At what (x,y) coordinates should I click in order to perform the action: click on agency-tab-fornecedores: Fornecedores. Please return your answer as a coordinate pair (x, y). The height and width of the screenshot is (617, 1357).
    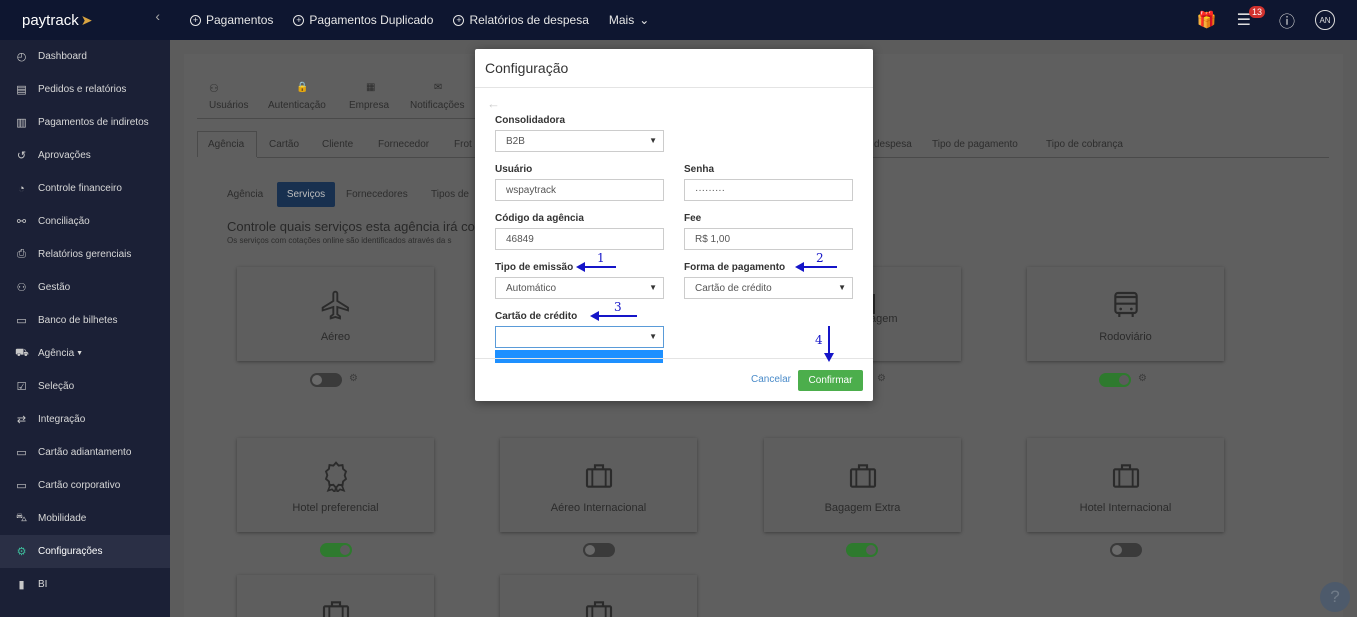
    Looking at the image, I should click on (377, 194).